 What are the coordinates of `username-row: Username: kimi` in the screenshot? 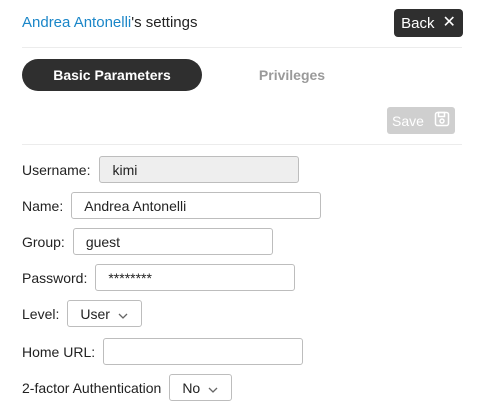 It's located at (161, 169).